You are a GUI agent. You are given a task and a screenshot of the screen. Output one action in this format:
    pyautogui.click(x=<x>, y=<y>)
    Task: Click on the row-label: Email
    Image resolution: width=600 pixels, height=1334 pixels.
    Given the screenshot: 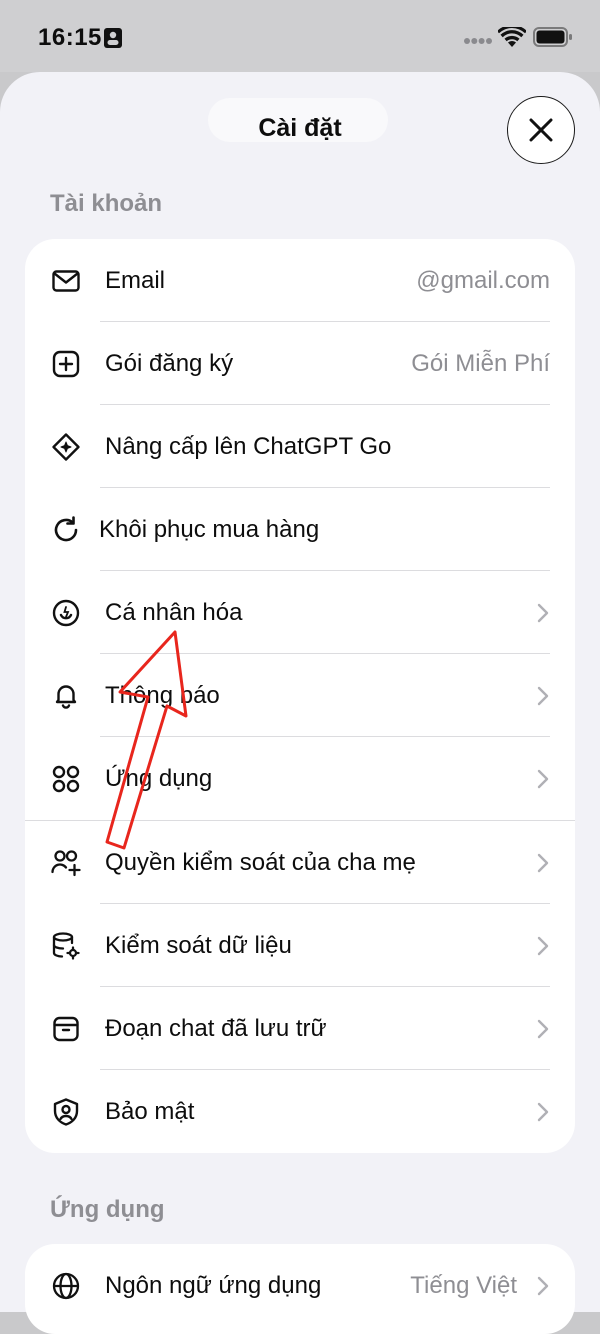 What is the action you would take?
    pyautogui.click(x=135, y=280)
    